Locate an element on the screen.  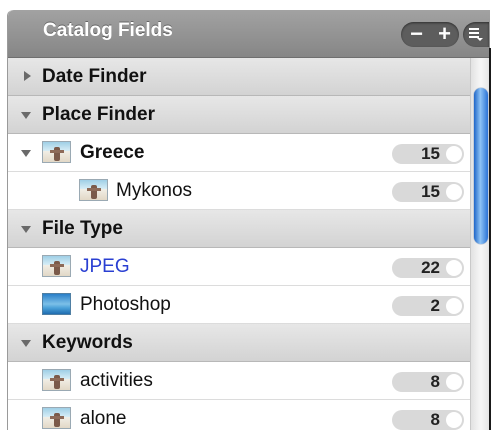
list-item-alone: alone 8 is located at coordinates (239, 415).